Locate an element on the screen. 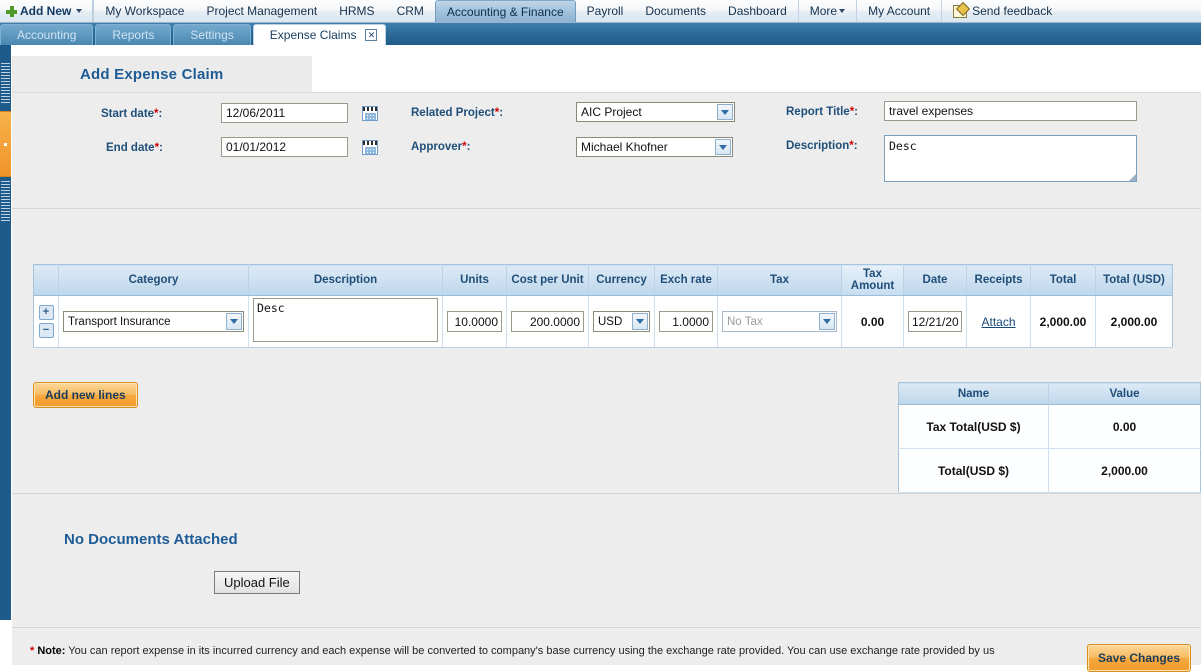  nav-label: CRM is located at coordinates (410, 11).